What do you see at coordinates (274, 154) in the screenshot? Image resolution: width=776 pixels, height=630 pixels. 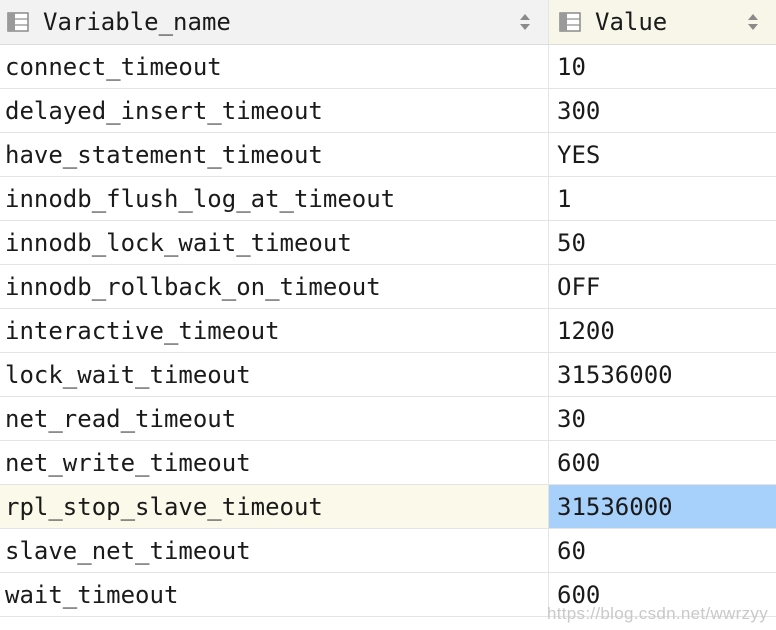 I see `variable-name-cell: have_statement_timeout` at bounding box center [274, 154].